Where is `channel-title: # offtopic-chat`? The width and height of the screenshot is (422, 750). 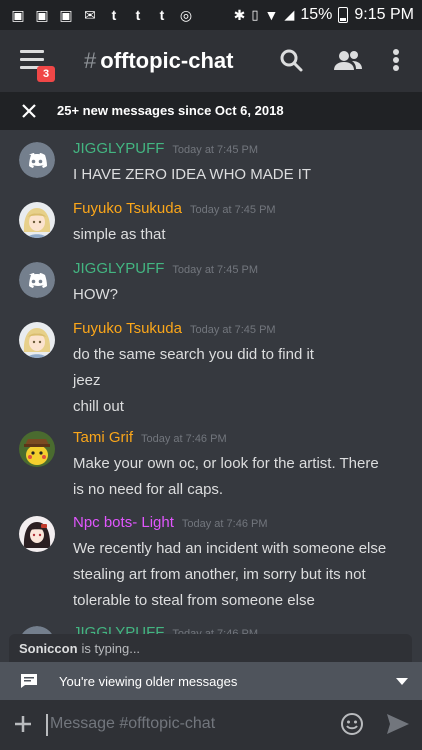
channel-title: # offtopic-chat is located at coordinates (158, 61).